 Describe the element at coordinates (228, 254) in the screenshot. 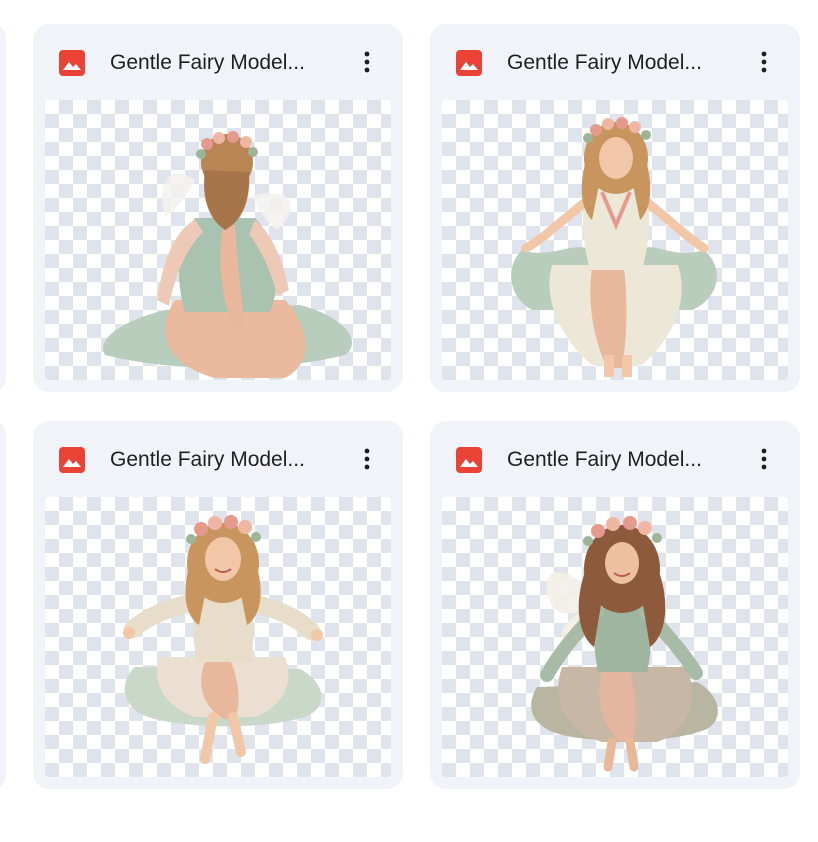

I see `fairy-back-illustration` at that location.